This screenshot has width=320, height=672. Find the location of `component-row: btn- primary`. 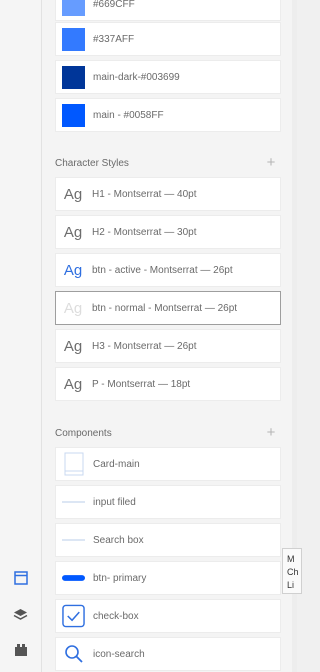

component-row: btn- primary is located at coordinates (168, 578).